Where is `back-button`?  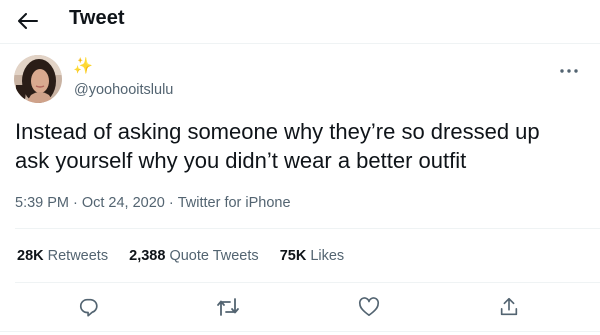 back-button is located at coordinates (28, 21).